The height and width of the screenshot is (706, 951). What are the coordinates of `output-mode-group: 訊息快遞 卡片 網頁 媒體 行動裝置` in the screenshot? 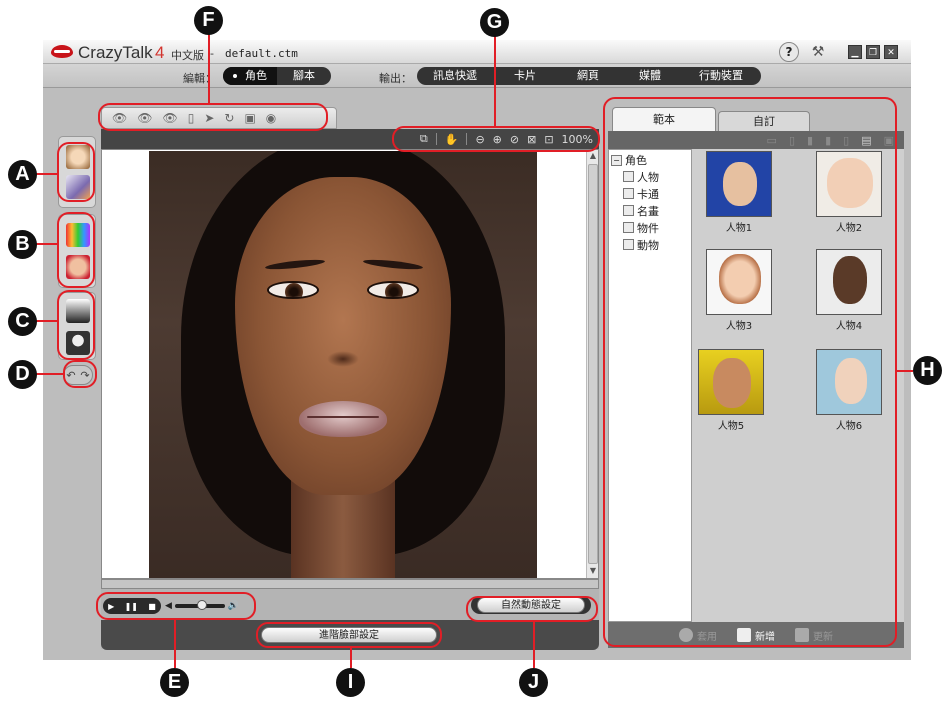 It's located at (589, 76).